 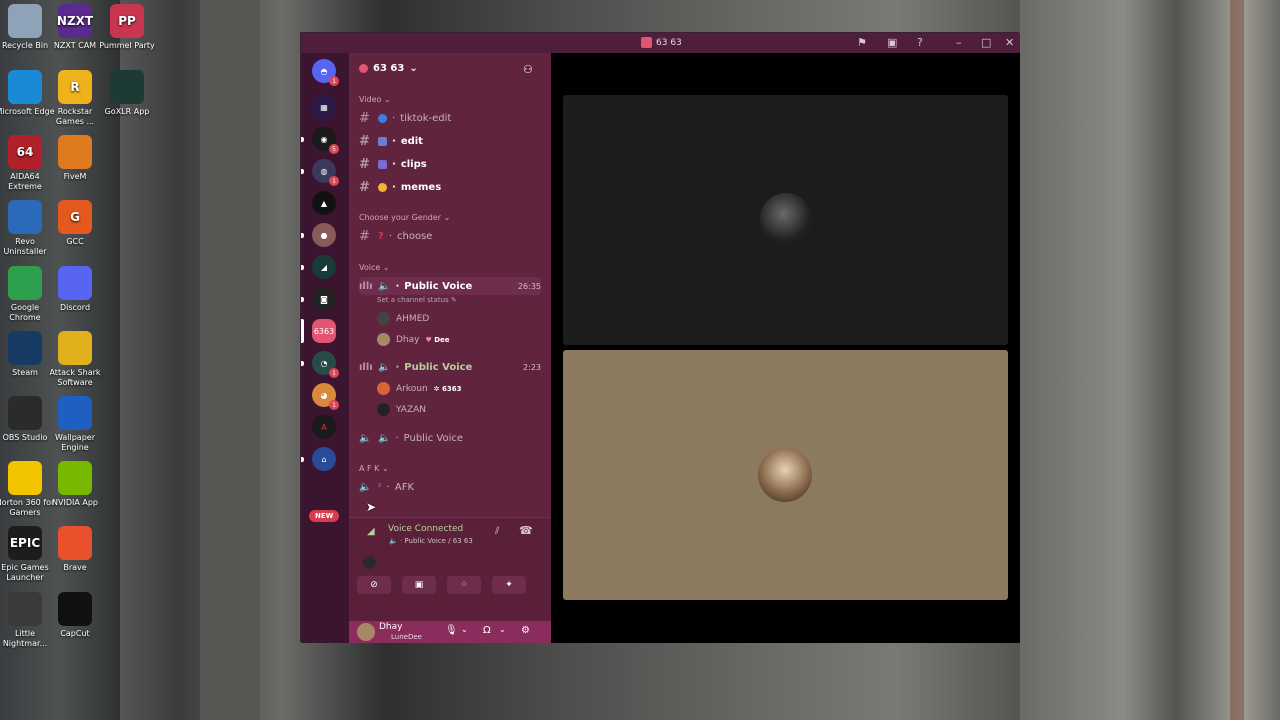 What do you see at coordinates (75, 424) in the screenshot?
I see `desktop-icon: Wallpaper Engine` at bounding box center [75, 424].